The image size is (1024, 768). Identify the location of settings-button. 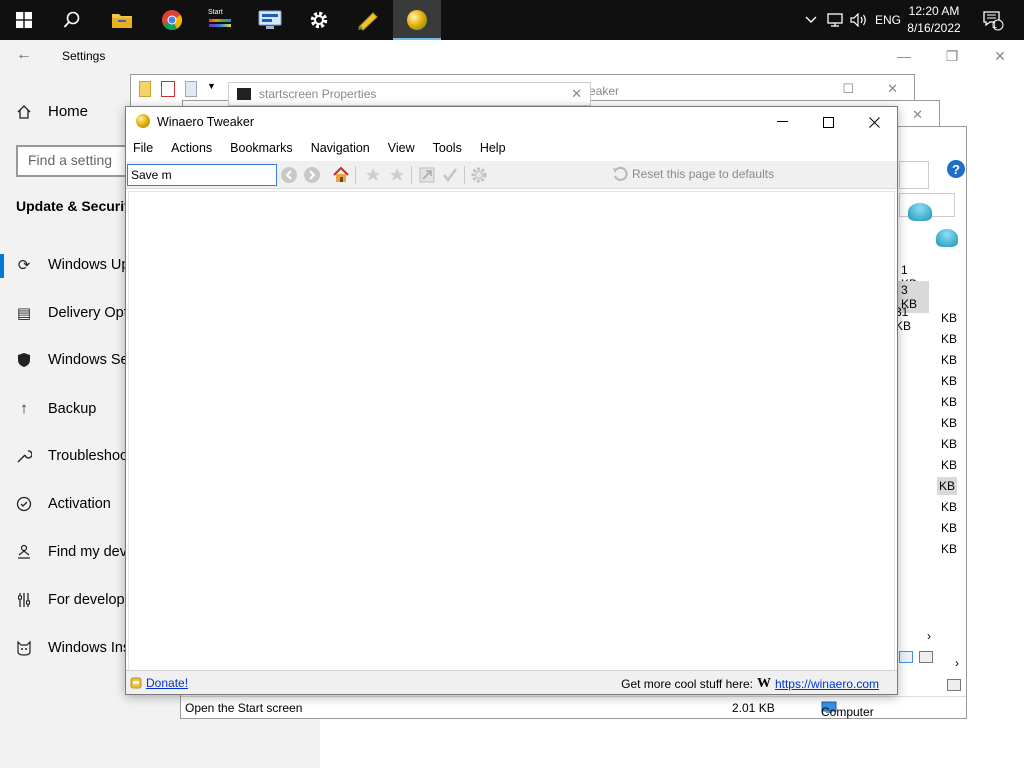
(479, 175).